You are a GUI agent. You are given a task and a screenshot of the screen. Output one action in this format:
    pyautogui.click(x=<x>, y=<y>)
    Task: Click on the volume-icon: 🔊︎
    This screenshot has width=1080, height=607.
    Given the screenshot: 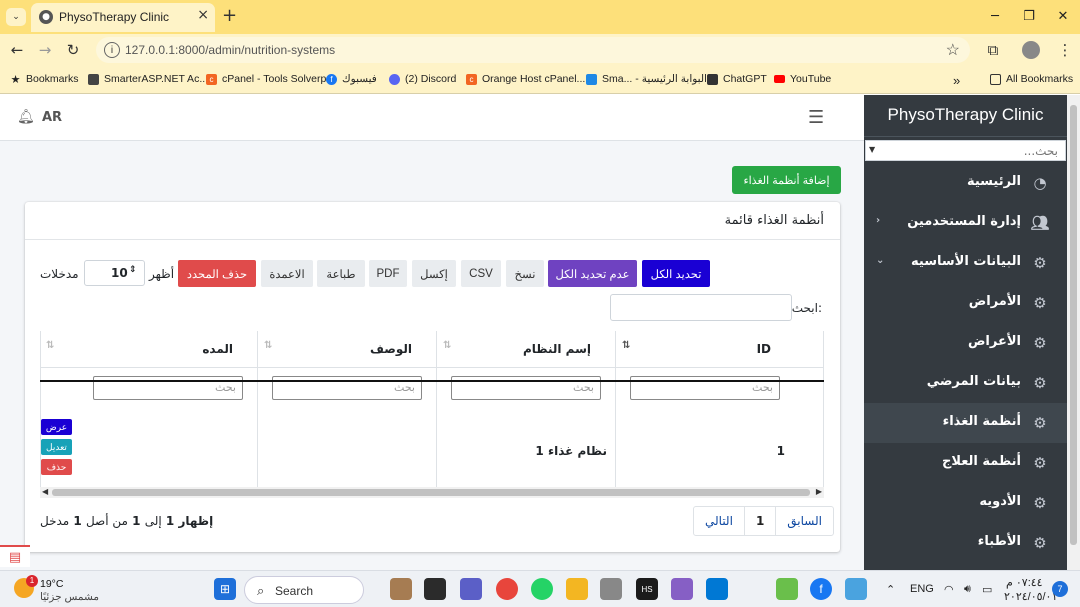 What is the action you would take?
    pyautogui.click(x=967, y=589)
    